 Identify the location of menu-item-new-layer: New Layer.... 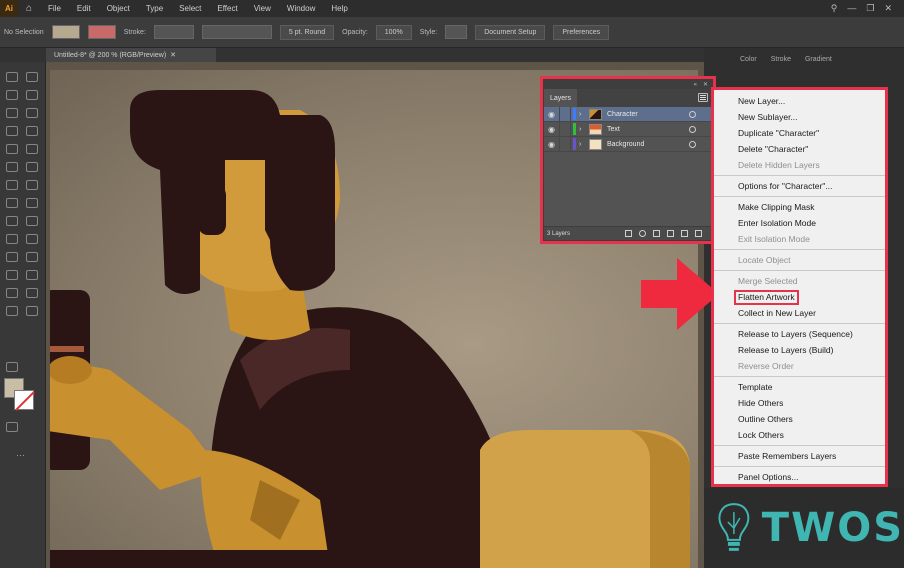
(799, 101).